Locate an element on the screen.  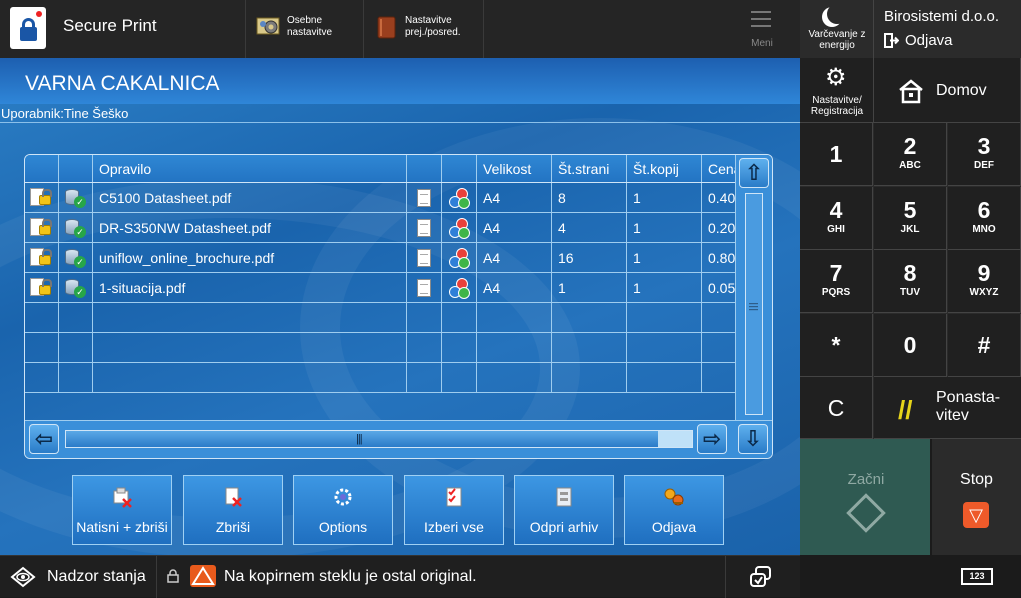
table-row: ✓ C5100 Datasheet.pdf A4 8 1 0.40 is located at coordinates (380, 198).